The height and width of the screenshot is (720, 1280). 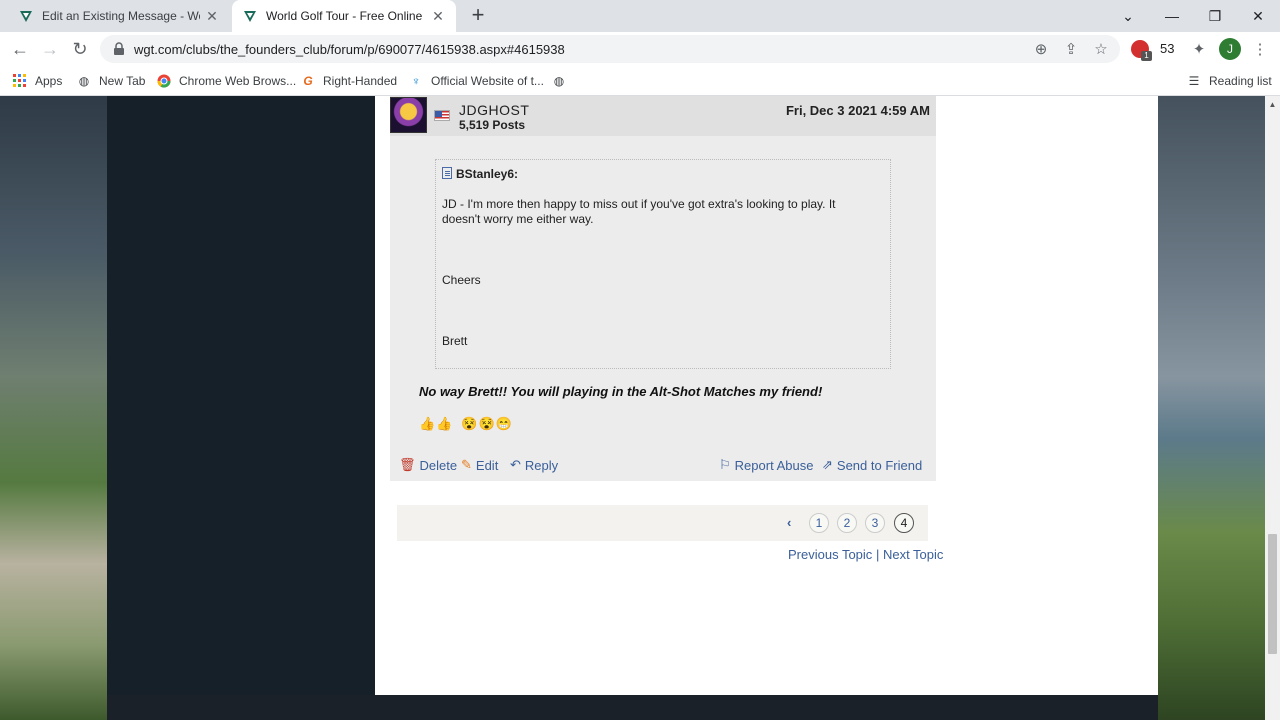 I want to click on lock-icon, so click(x=119, y=48).